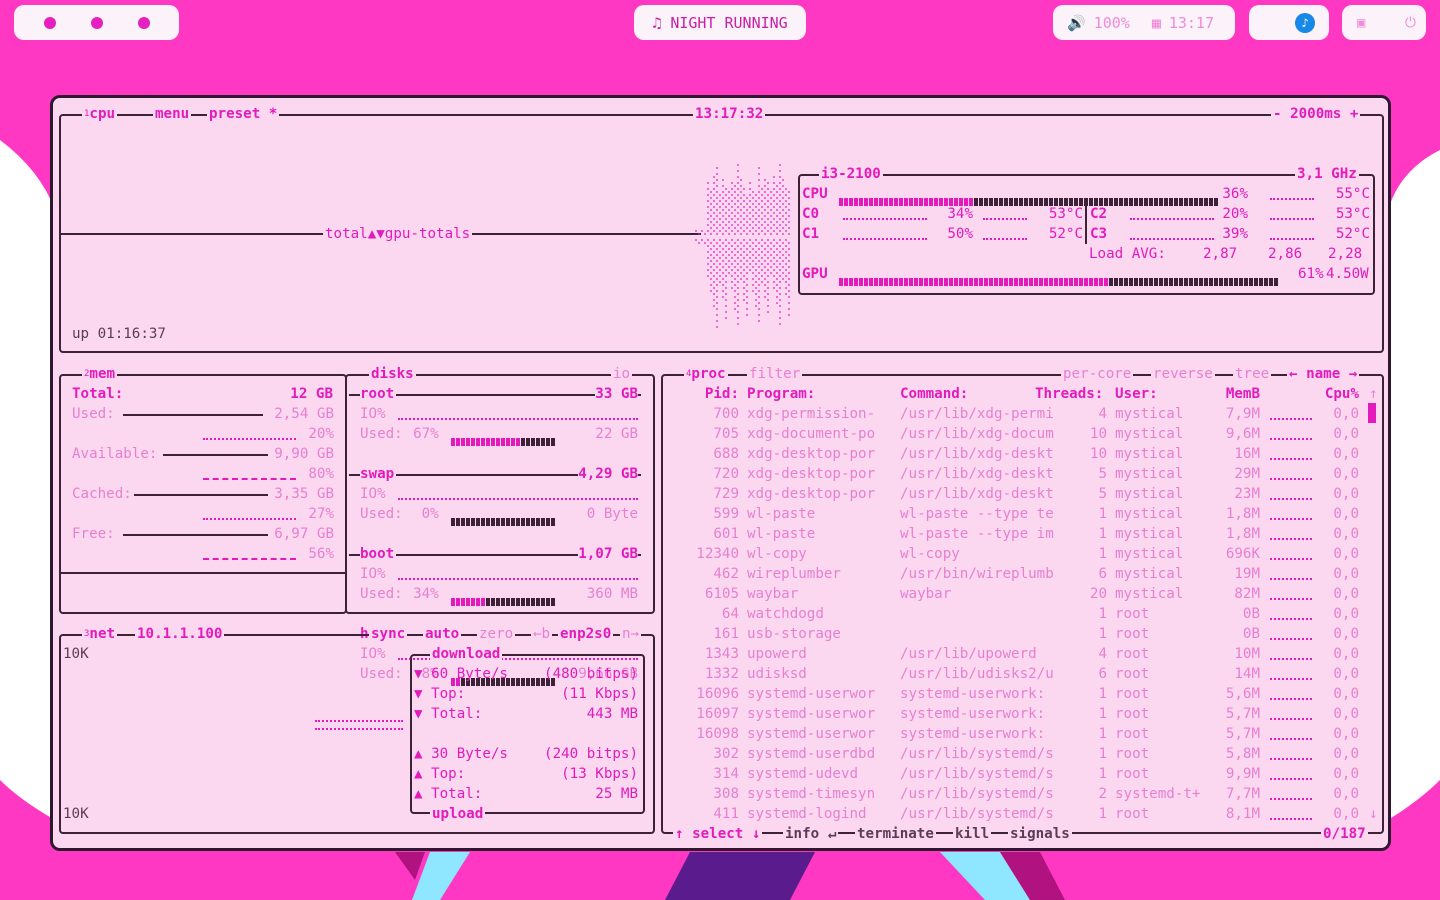 The width and height of the screenshot is (1440, 900). Describe the element at coordinates (496, 634) in the screenshot. I see `net-zero-button: zero` at that location.